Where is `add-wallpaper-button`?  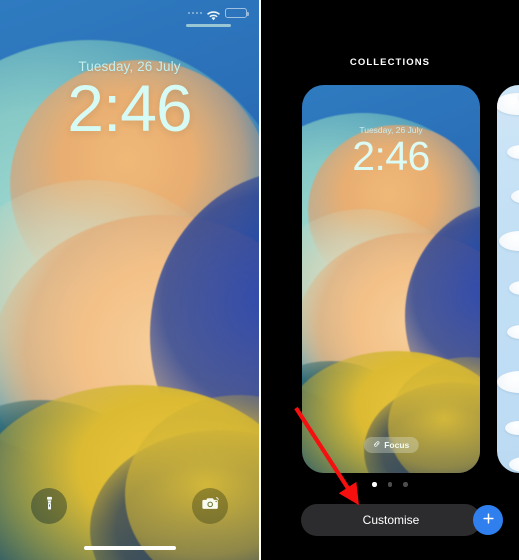 add-wallpaper-button is located at coordinates (488, 520).